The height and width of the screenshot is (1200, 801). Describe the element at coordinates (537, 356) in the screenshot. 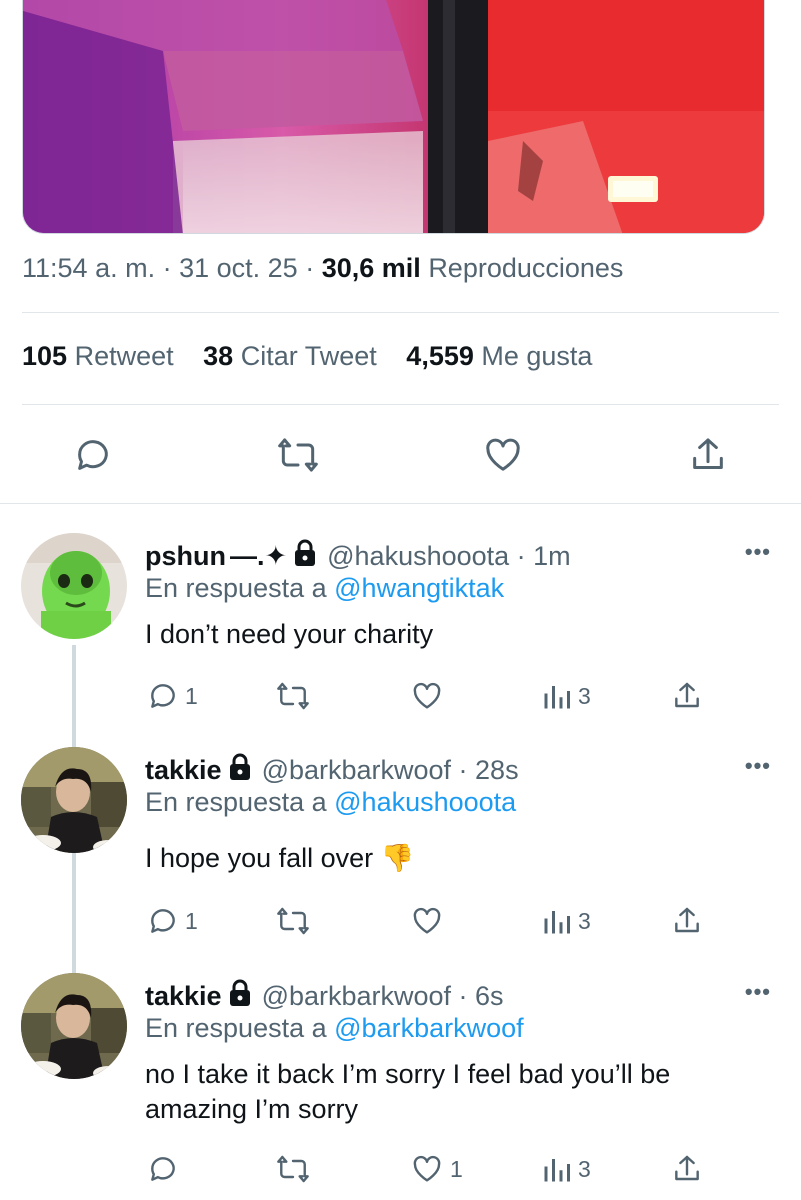

I see `likes-label: Me gusta` at that location.